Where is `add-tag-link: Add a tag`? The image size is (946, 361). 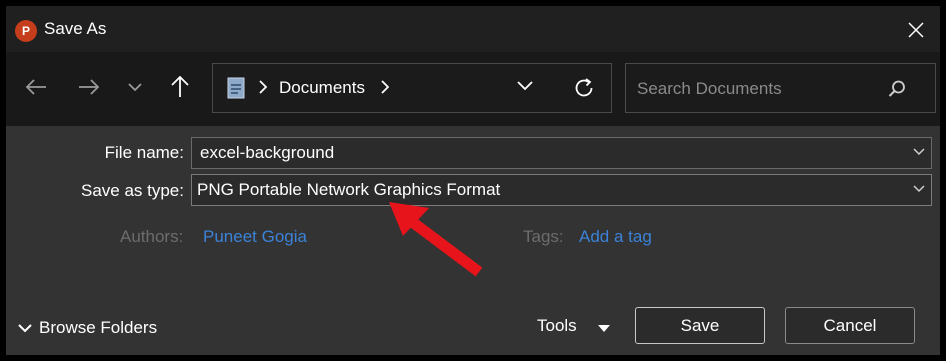 add-tag-link: Add a tag is located at coordinates (615, 237).